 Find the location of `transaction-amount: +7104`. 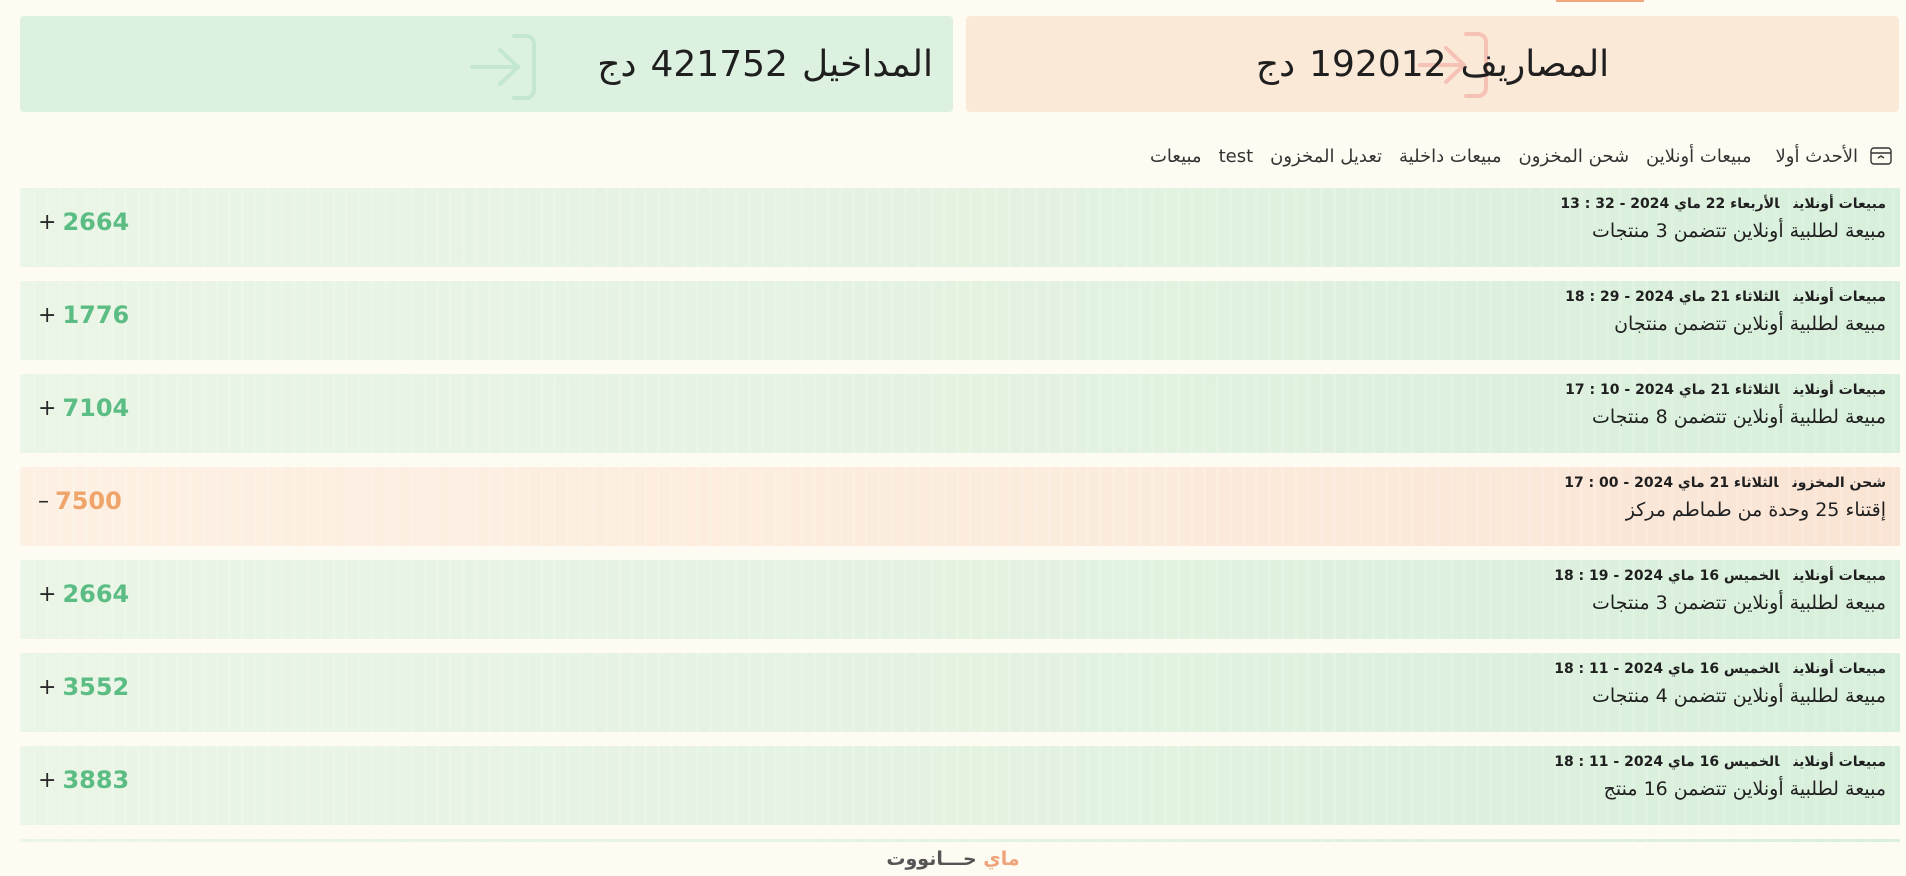

transaction-amount: +7104 is located at coordinates (83, 408).